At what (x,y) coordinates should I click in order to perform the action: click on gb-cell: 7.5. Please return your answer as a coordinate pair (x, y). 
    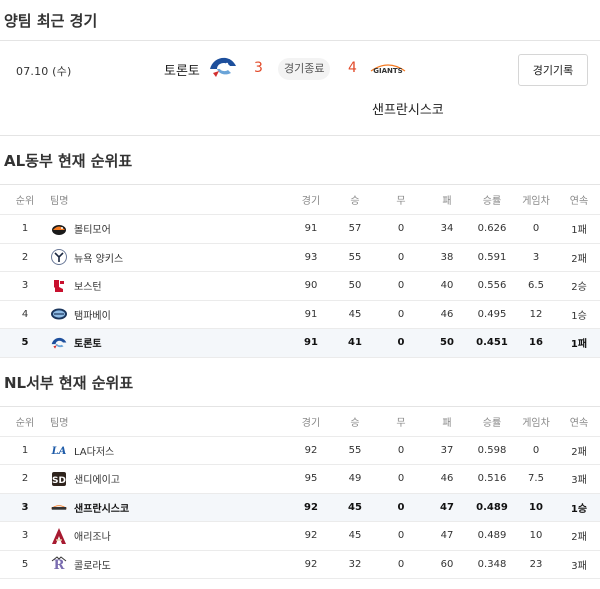
    Looking at the image, I should click on (536, 479).